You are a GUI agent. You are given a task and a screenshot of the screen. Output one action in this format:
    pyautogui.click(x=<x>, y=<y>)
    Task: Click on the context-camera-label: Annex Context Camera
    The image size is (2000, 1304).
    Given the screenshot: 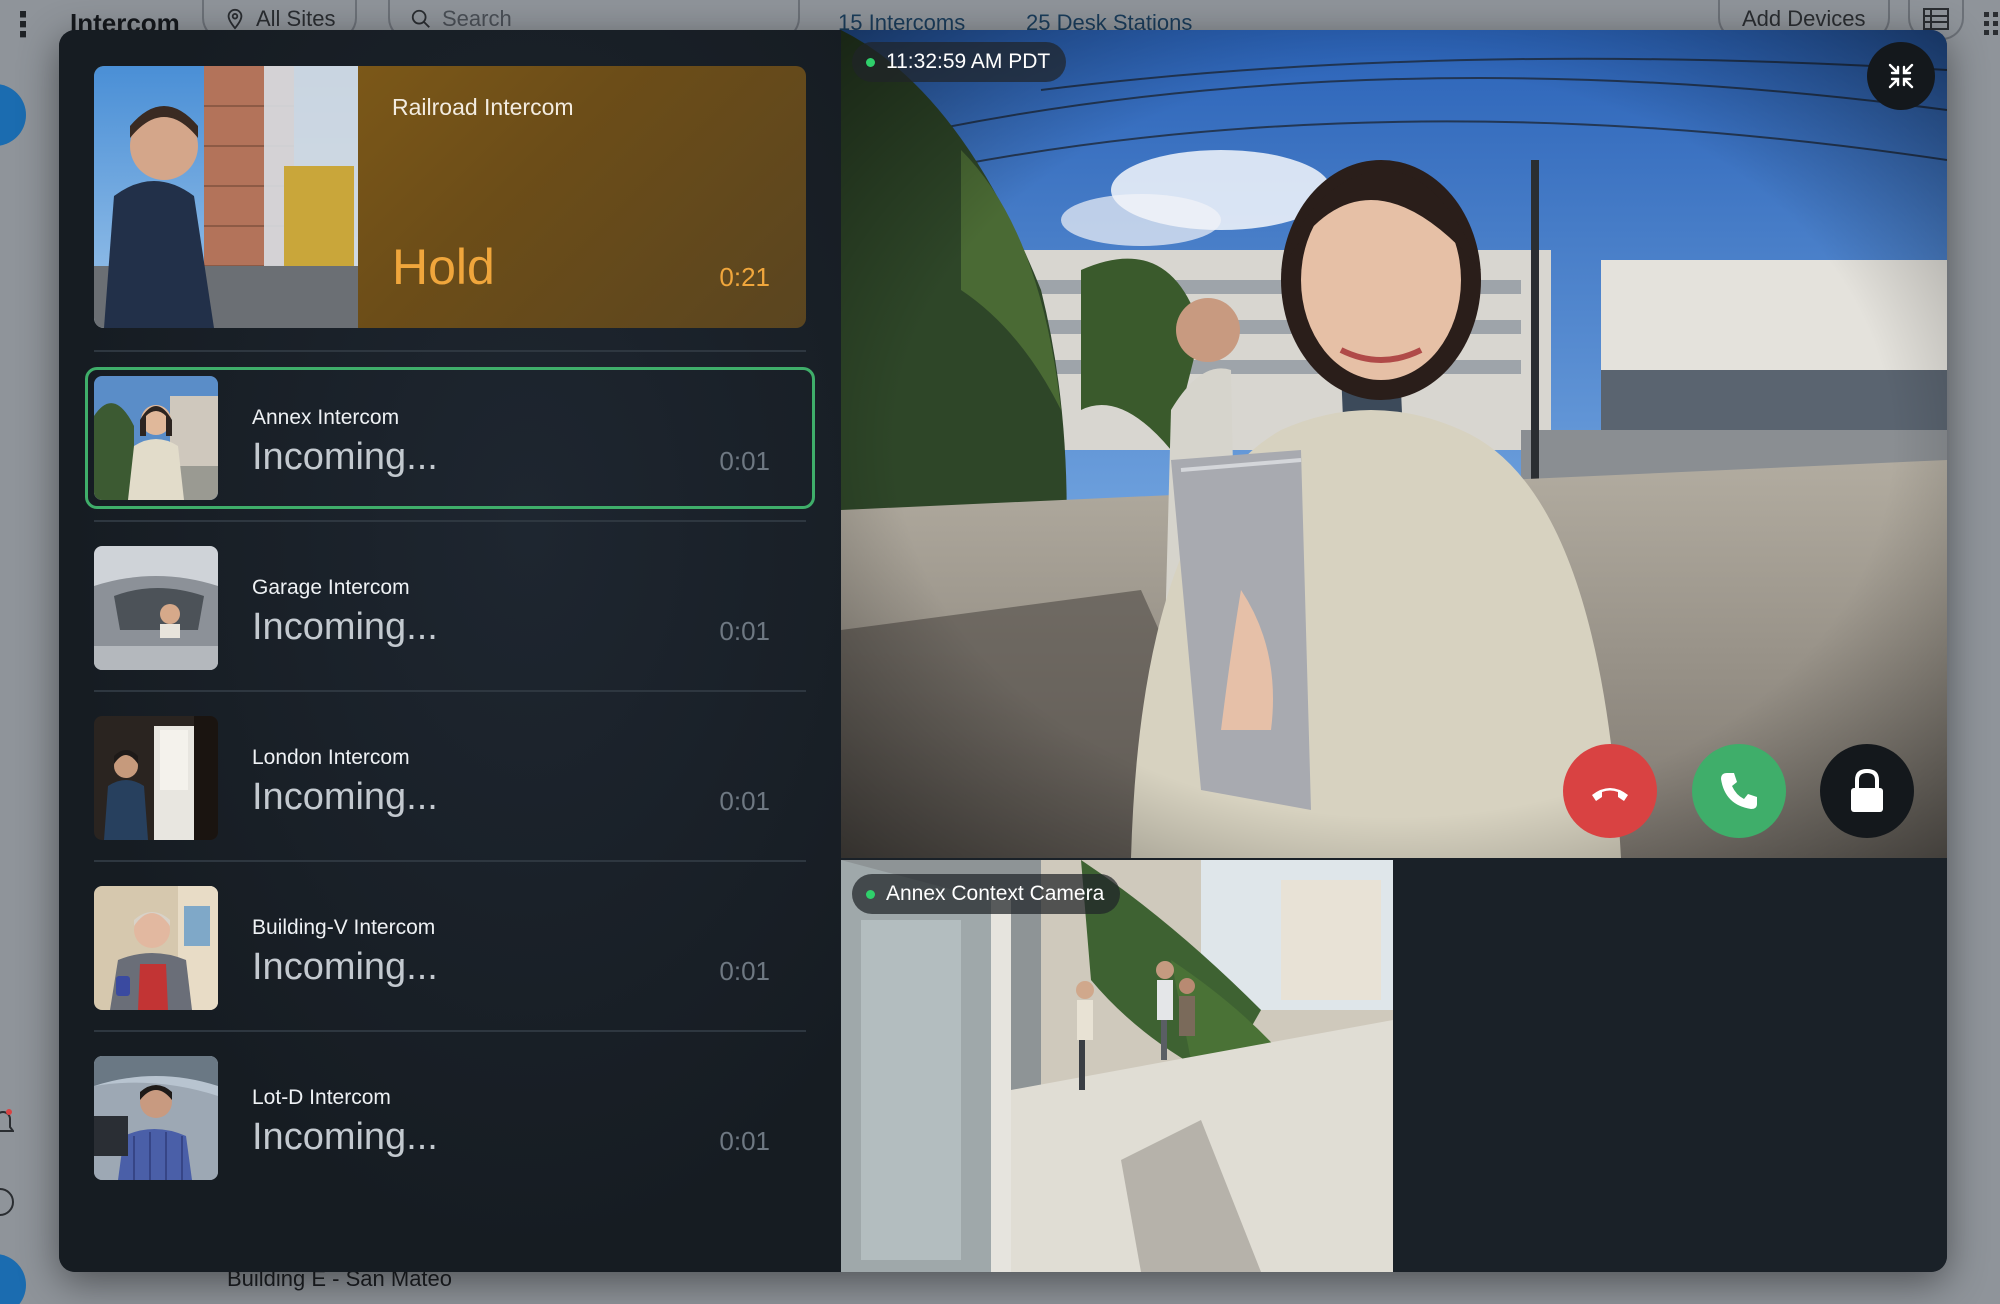 What is the action you would take?
    pyautogui.click(x=986, y=894)
    